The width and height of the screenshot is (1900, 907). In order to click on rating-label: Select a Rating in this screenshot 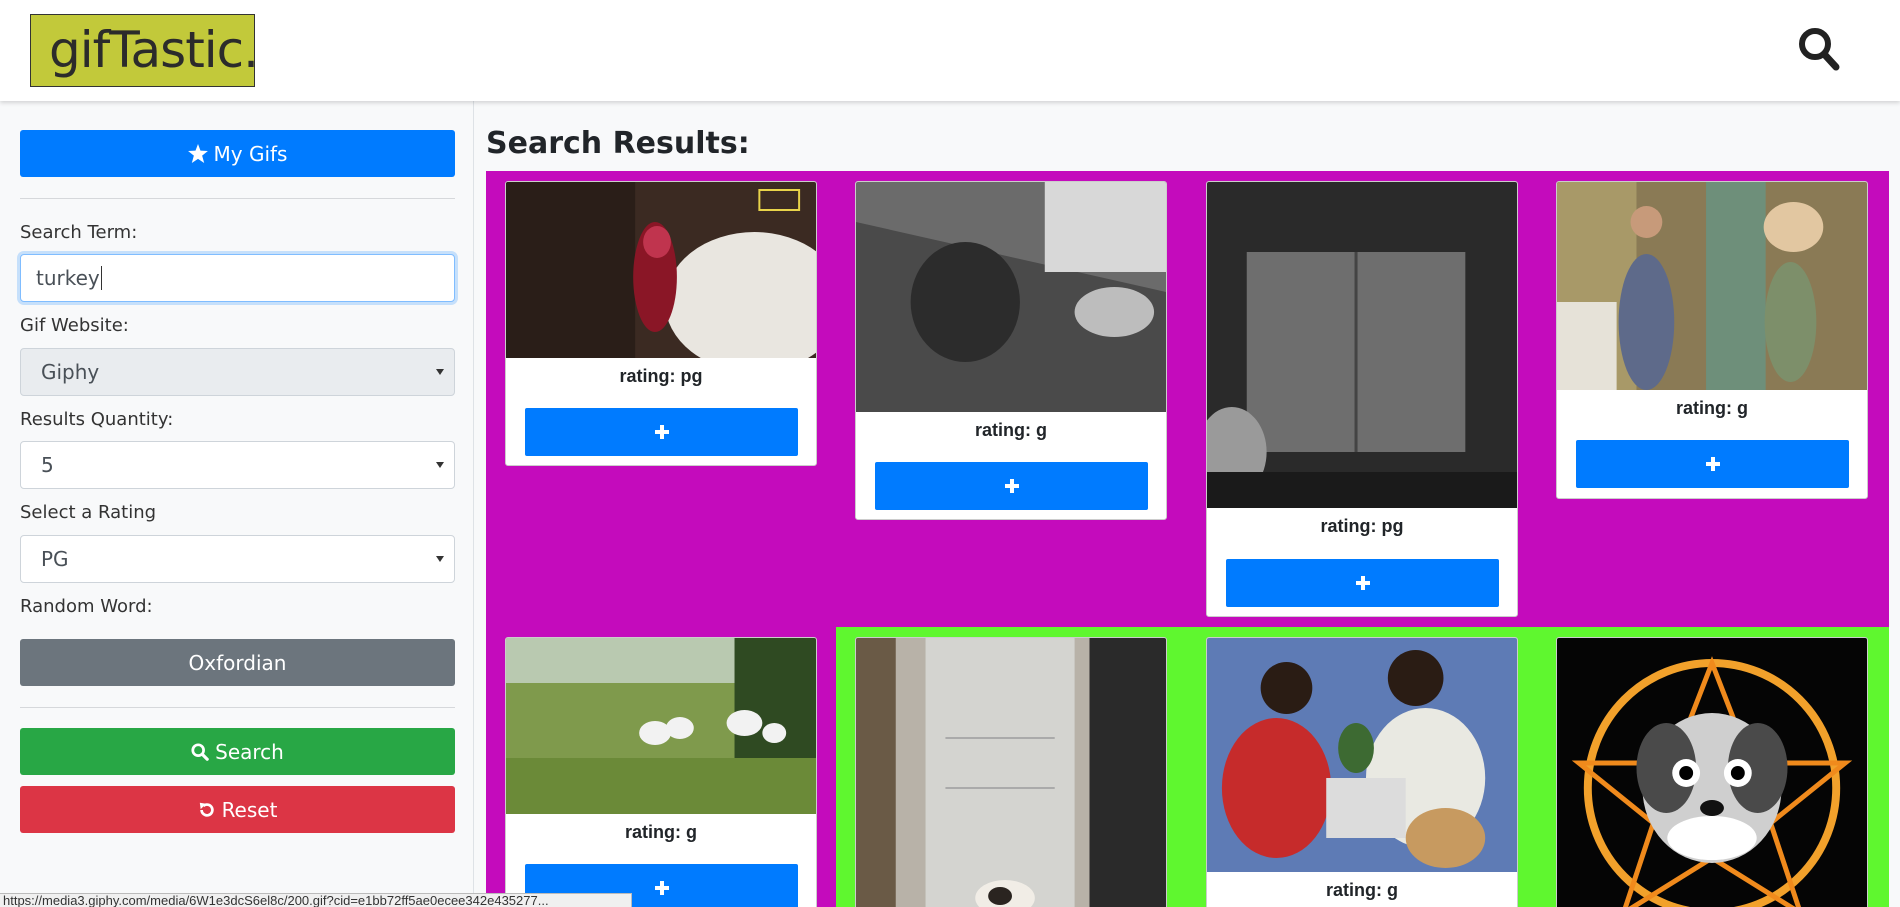, I will do `click(88, 512)`.